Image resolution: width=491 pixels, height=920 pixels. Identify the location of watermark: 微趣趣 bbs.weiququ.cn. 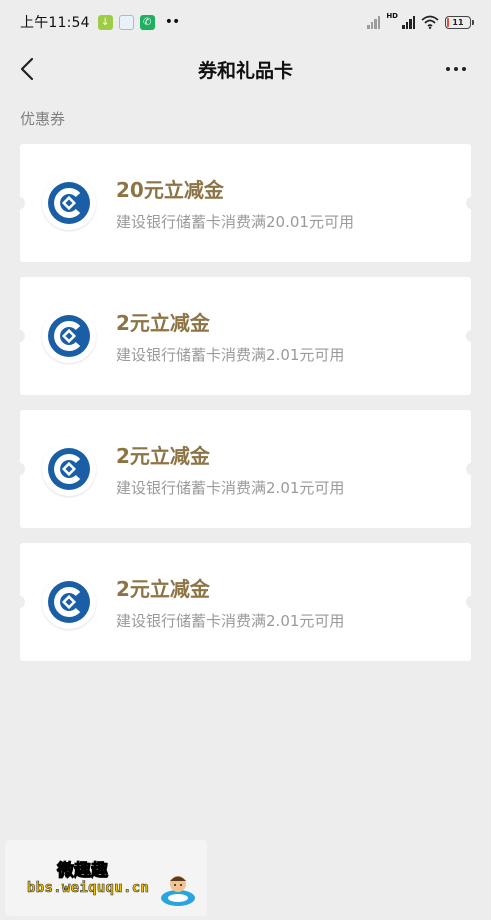
(106, 878).